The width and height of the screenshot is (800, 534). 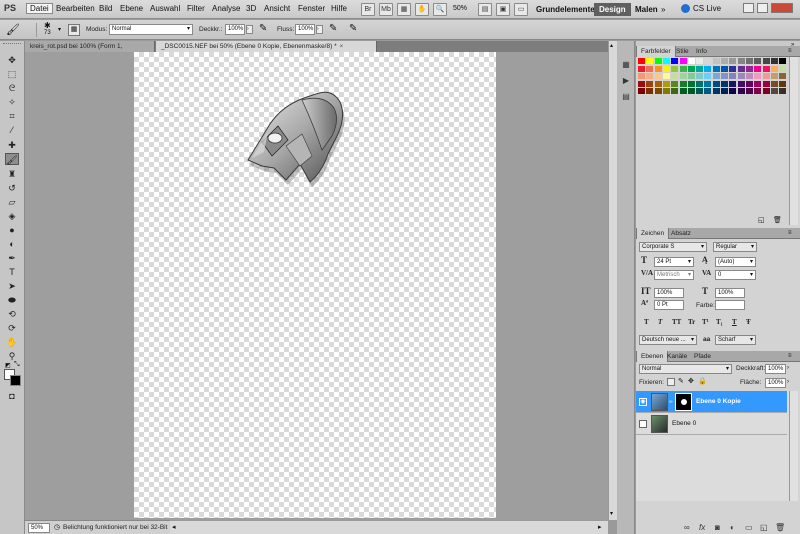 I want to click on tab-kanaele: Kanäle, so click(x=677, y=356).